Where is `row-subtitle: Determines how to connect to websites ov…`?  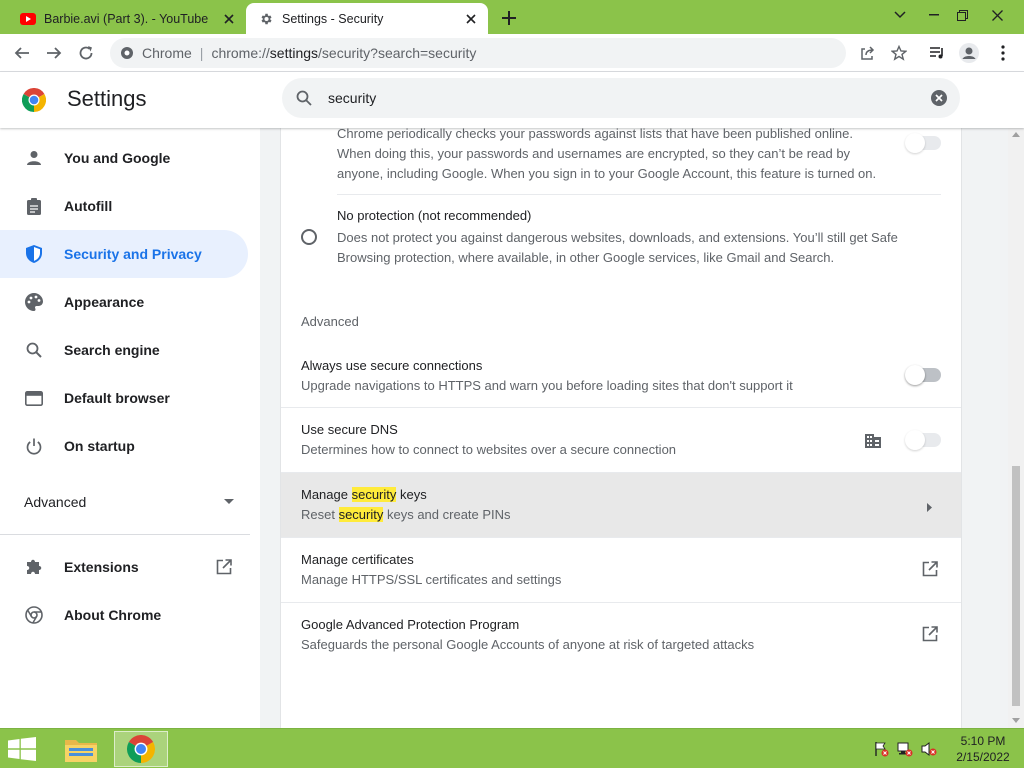
row-subtitle: Determines how to connect to websites ov… is located at coordinates (489, 449).